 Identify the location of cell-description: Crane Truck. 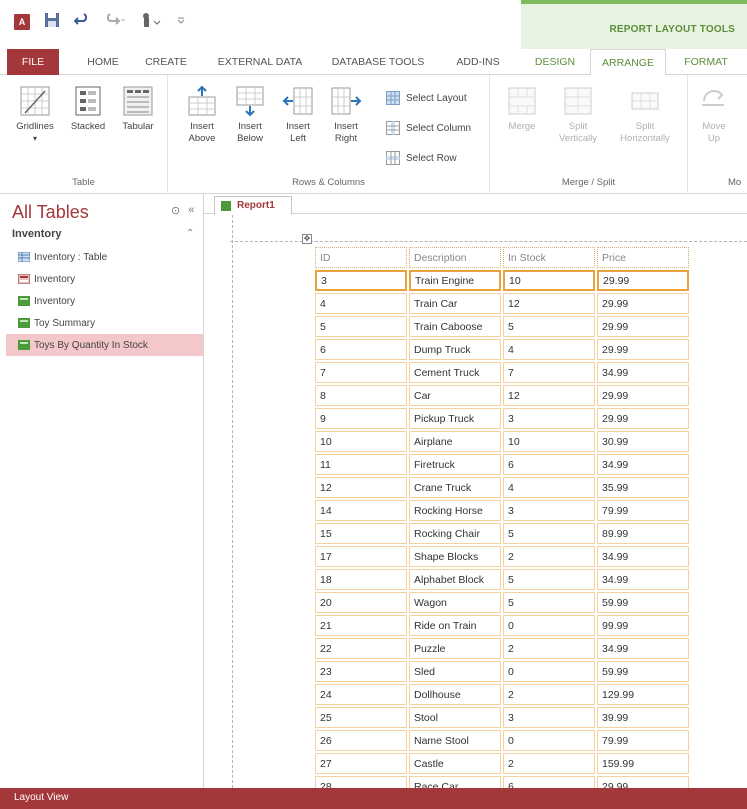
(455, 487).